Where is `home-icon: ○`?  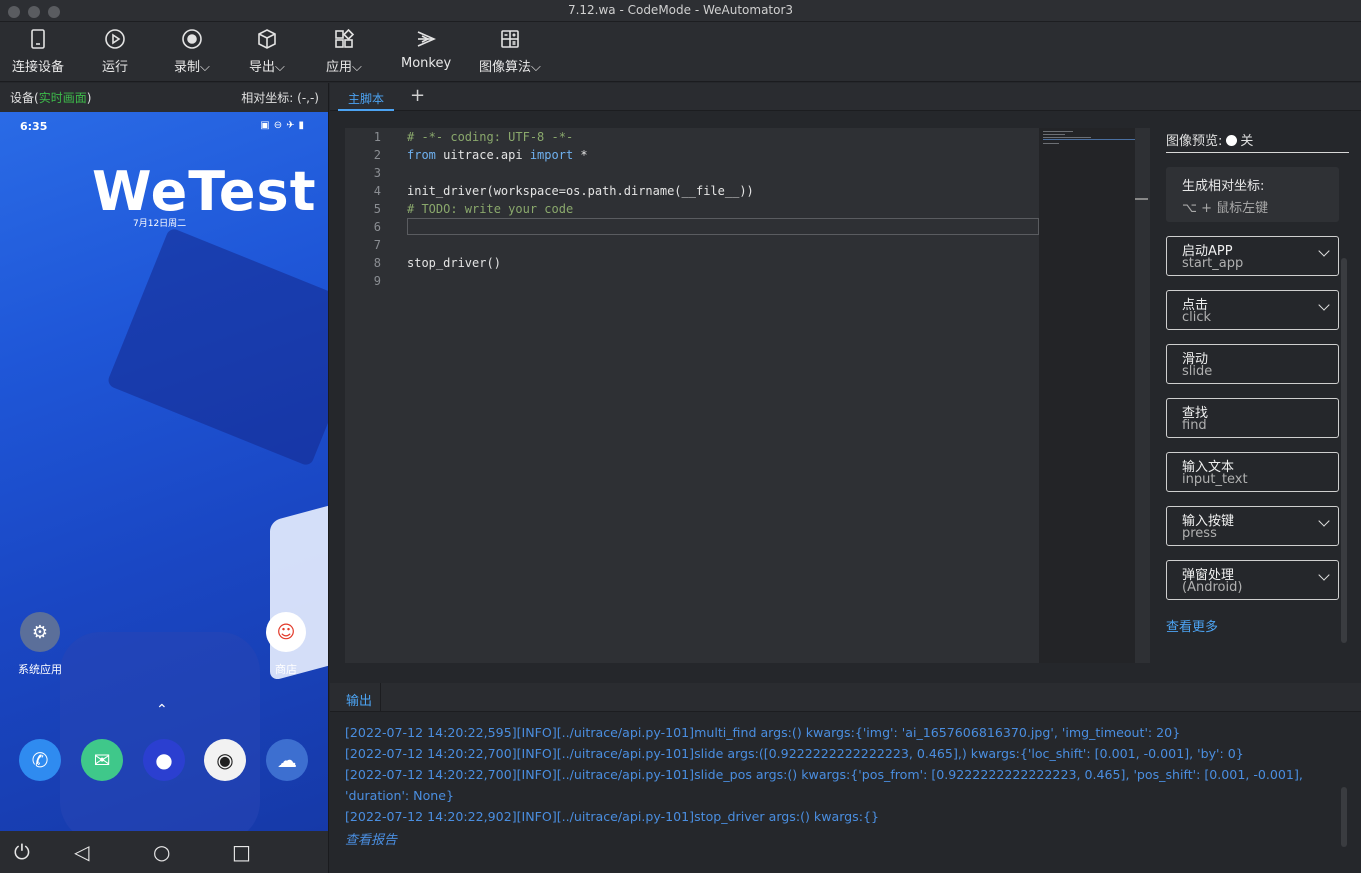
home-icon: ○ is located at coordinates (161, 852).